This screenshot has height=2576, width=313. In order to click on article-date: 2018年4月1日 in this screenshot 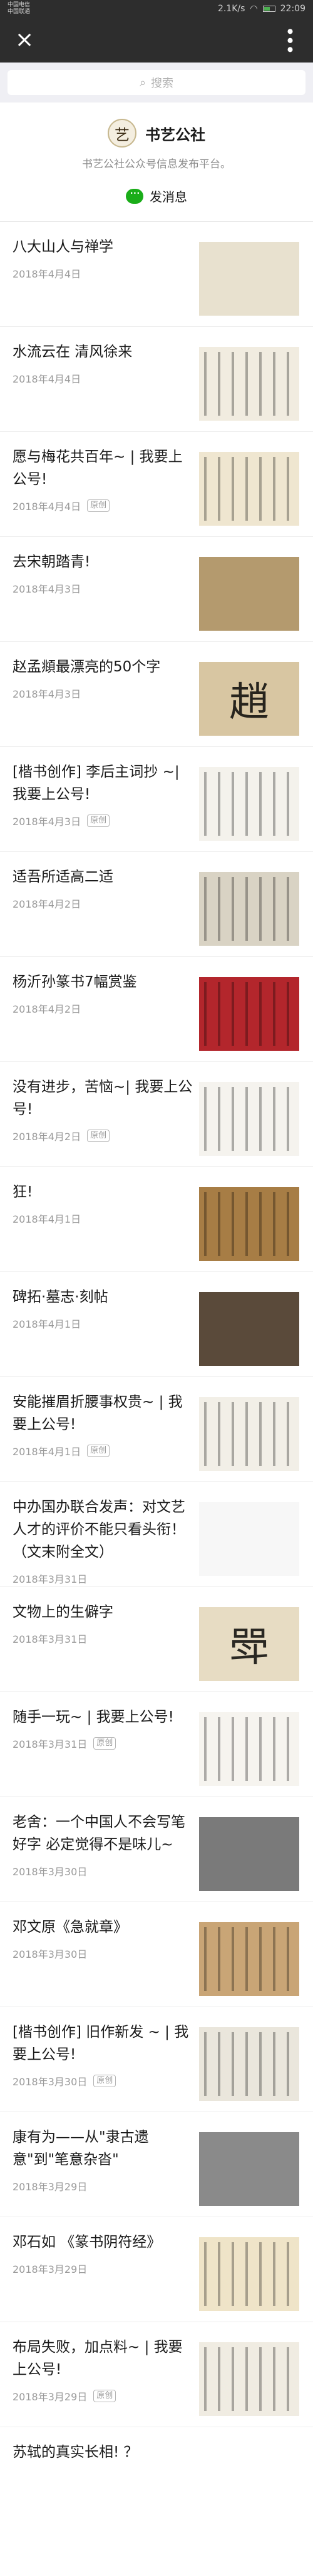, I will do `click(47, 1451)`.